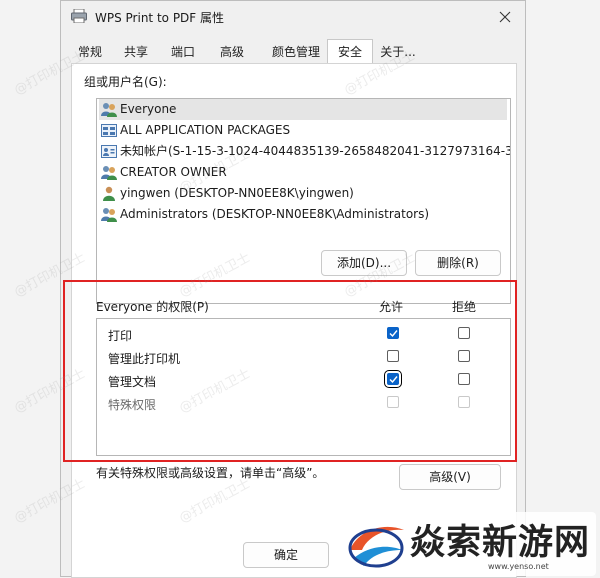  I want to click on permission-row-manage-printer: 管理此打印机, so click(303, 357).